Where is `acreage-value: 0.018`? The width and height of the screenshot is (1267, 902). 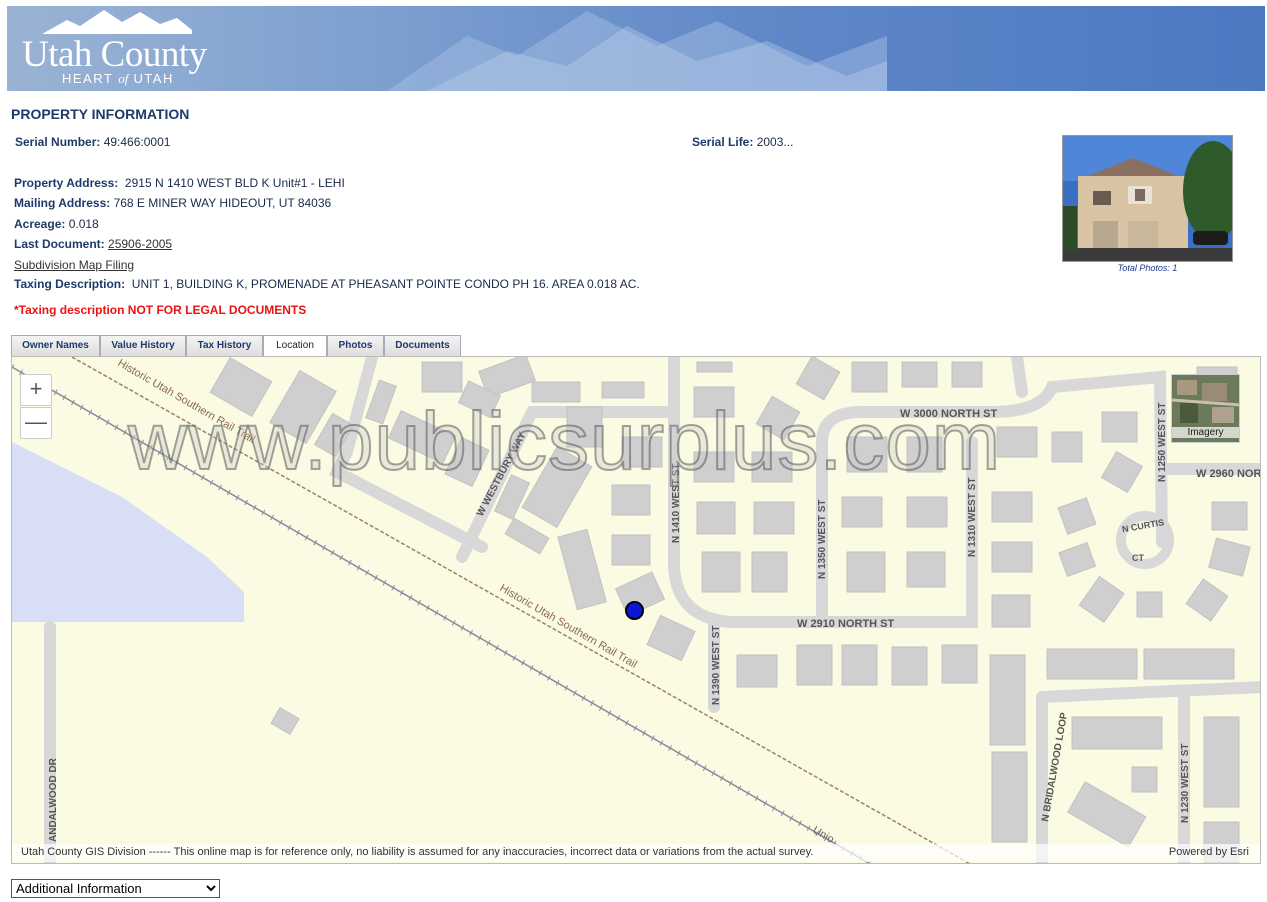
acreage-value: 0.018 is located at coordinates (83, 224).